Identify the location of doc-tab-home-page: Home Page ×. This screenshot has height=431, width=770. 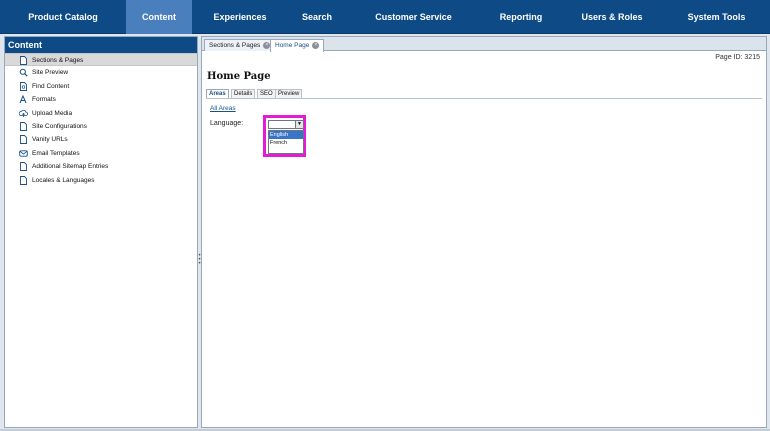
(297, 45).